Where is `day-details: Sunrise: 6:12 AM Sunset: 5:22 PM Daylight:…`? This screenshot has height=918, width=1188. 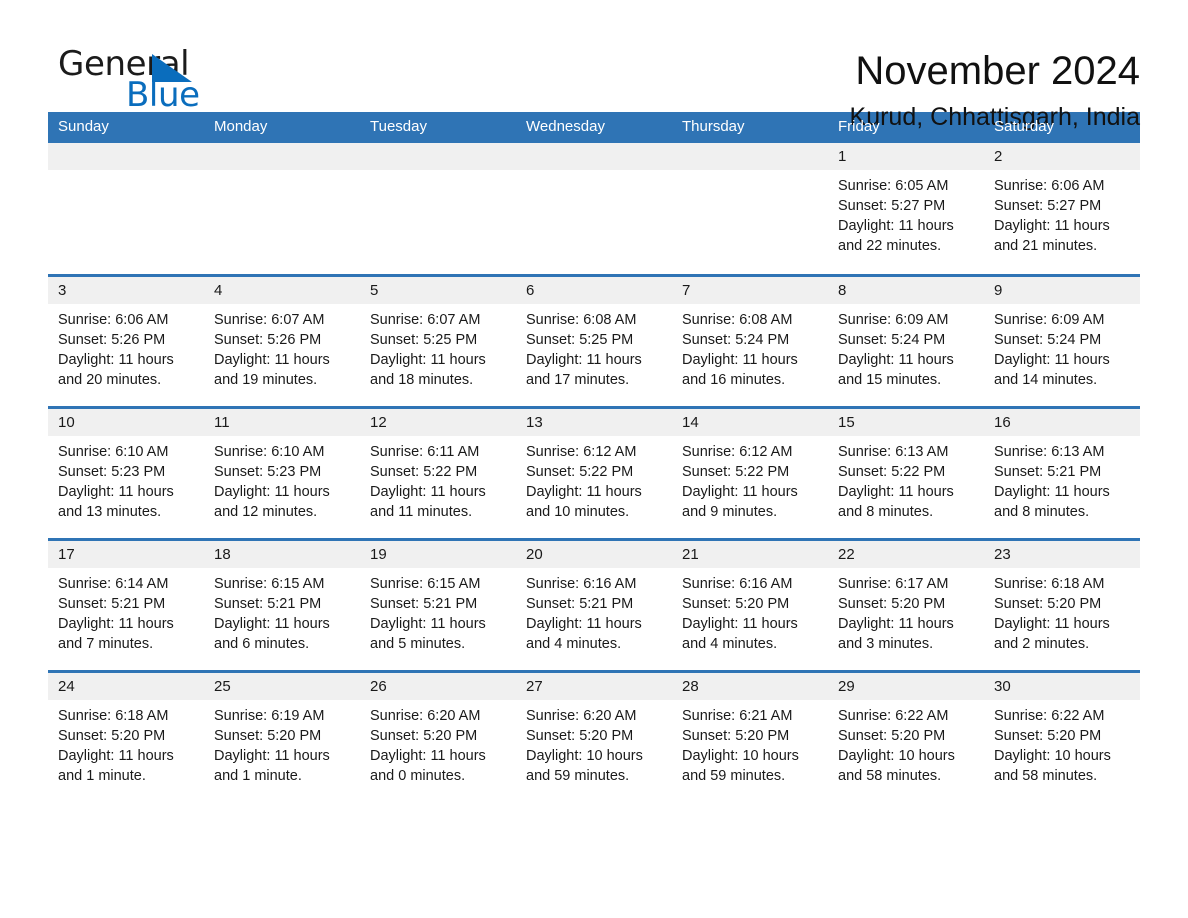 day-details: Sunrise: 6:12 AM Sunset: 5:22 PM Daylight:… is located at coordinates (750, 479).